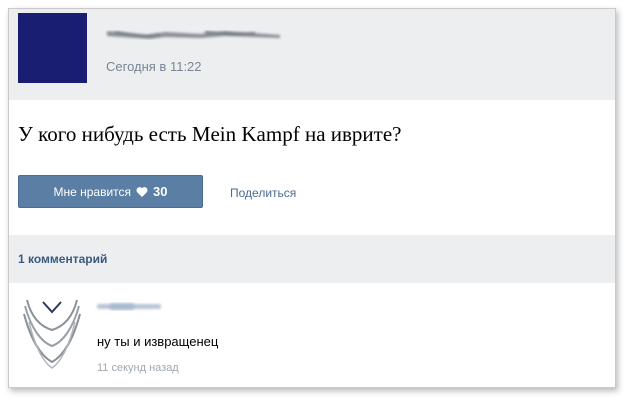  What do you see at coordinates (52, 48) in the screenshot?
I see `author-avatar` at bounding box center [52, 48].